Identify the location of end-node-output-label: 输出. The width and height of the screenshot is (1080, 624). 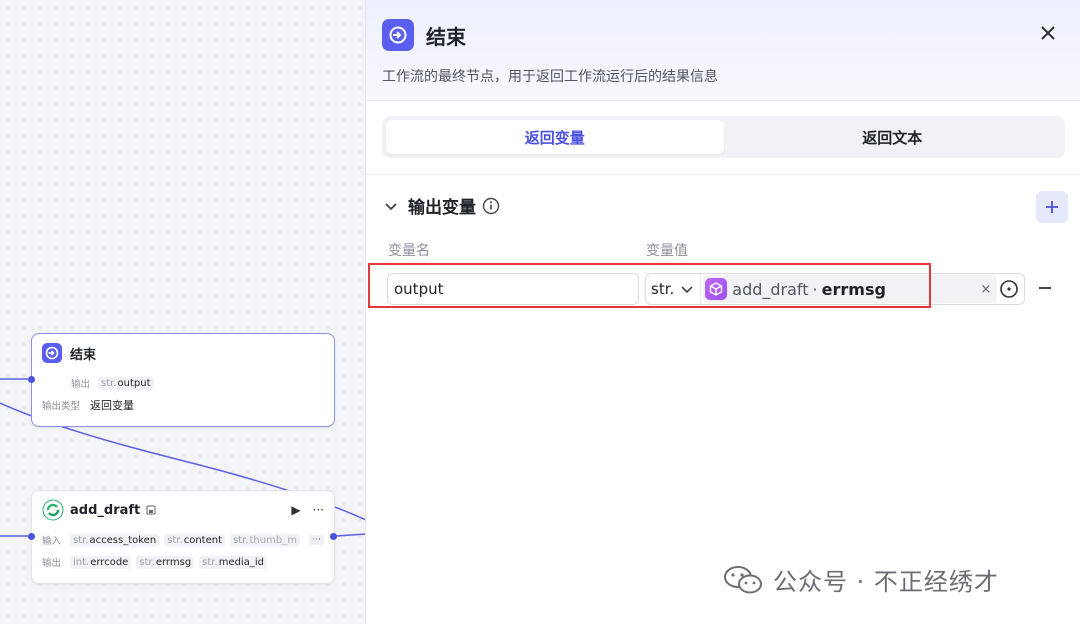
(80, 384).